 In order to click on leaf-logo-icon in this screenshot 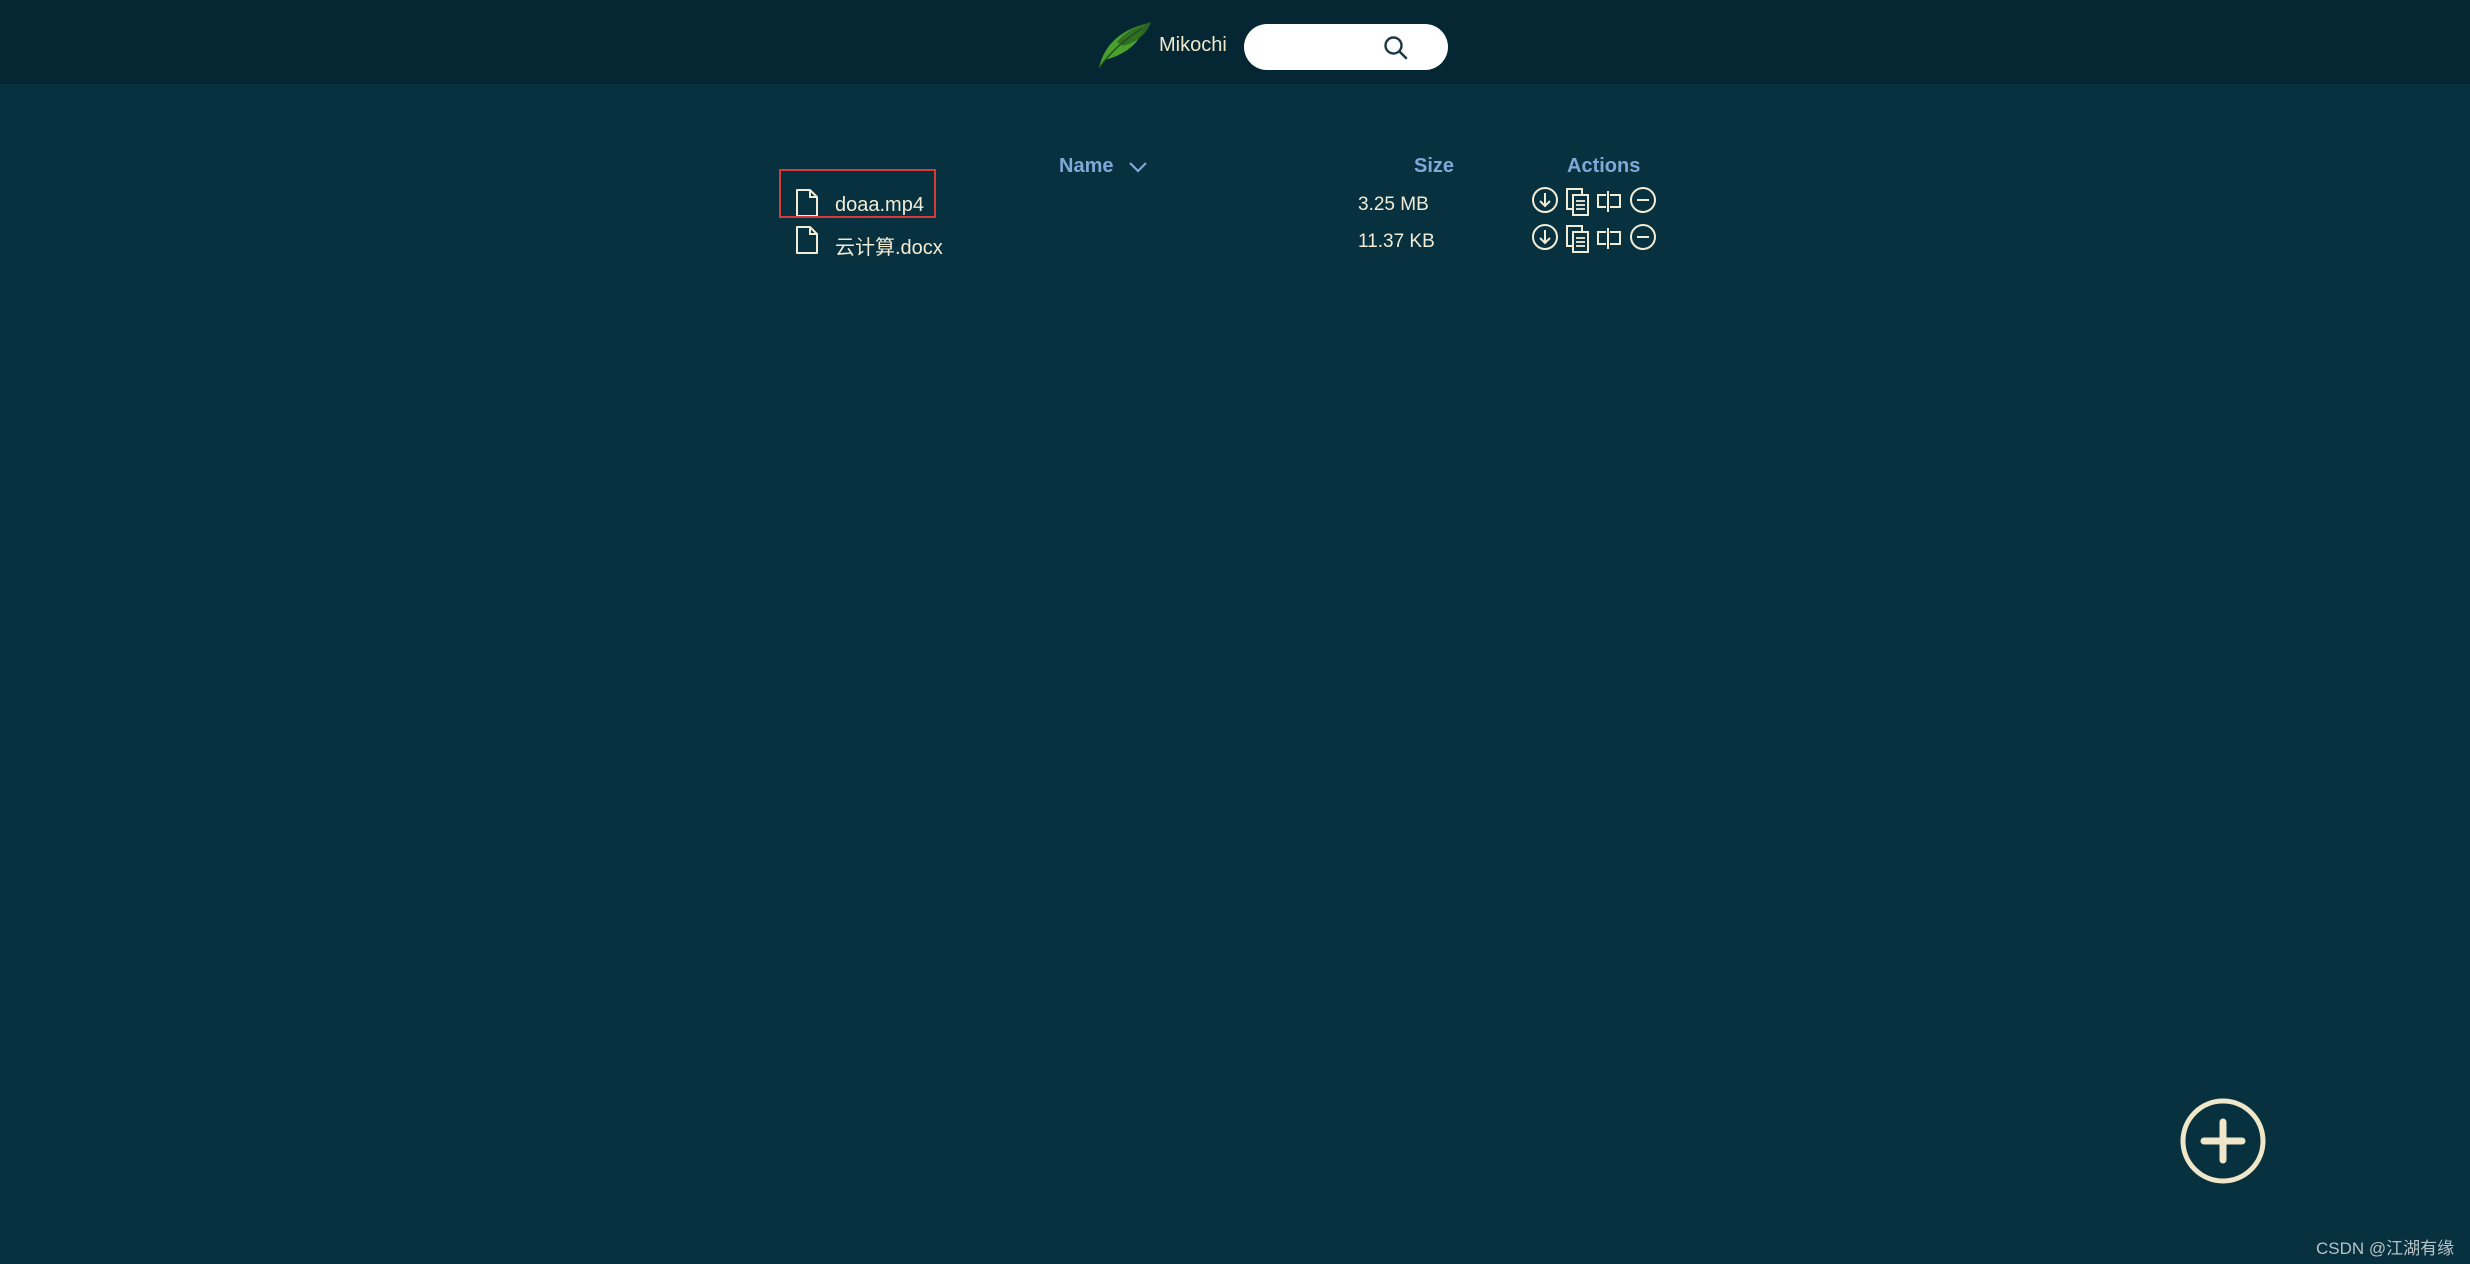, I will do `click(1124, 45)`.